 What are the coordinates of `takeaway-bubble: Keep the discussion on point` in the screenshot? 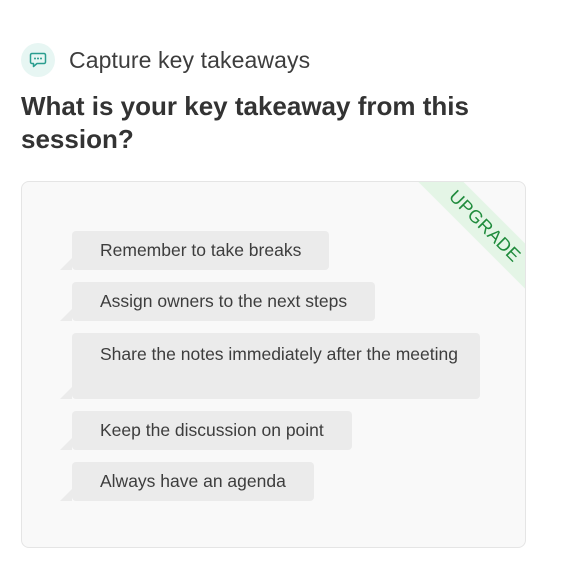 It's located at (206, 430).